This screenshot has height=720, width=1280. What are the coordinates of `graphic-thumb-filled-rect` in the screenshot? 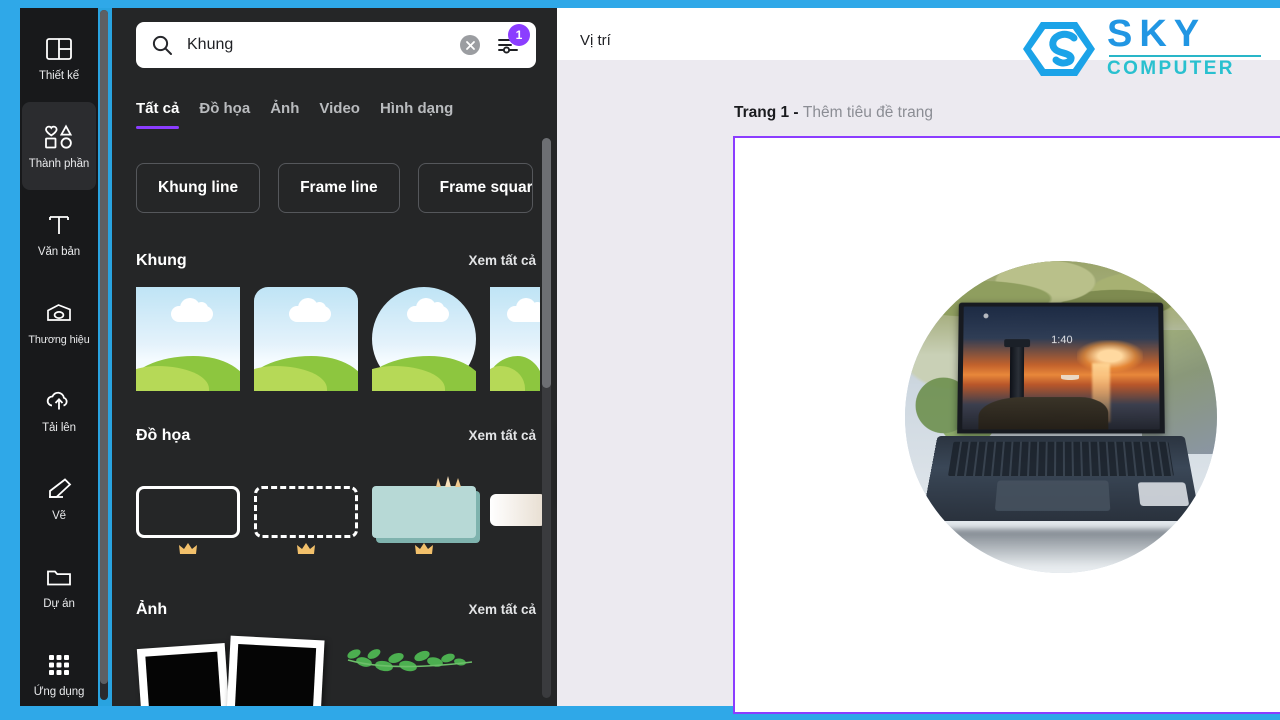 It's located at (424, 515).